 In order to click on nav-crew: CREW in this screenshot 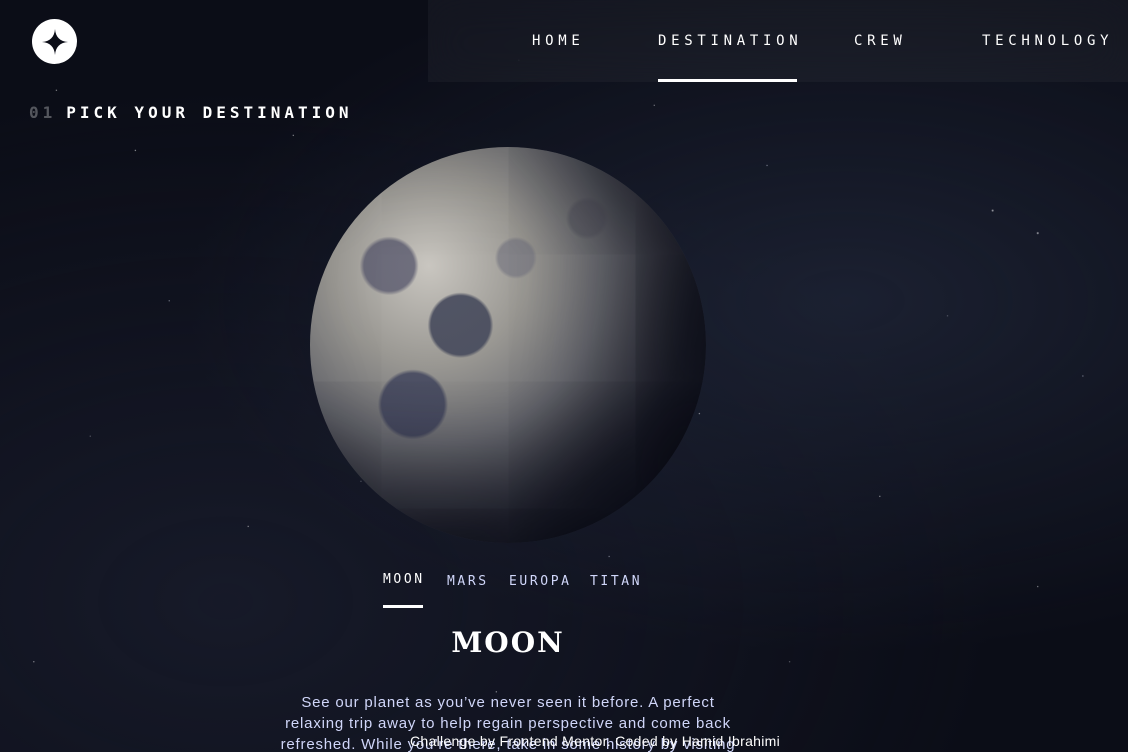, I will do `click(880, 41)`.